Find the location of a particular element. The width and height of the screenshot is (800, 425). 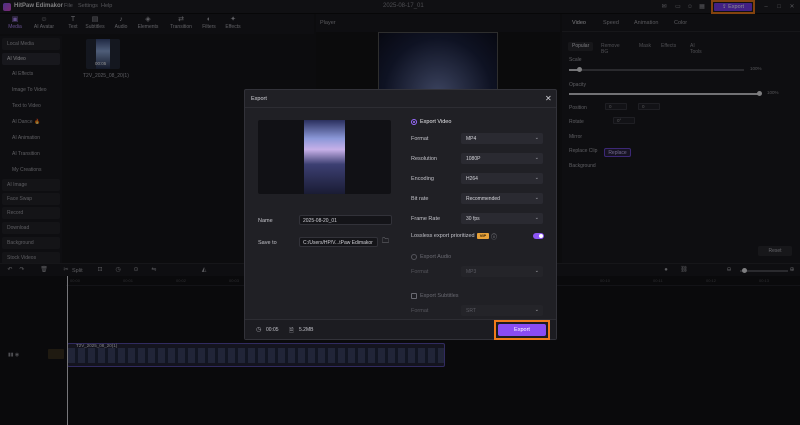

export-subtitles-label: Export Subtitles is located at coordinates (439, 296).